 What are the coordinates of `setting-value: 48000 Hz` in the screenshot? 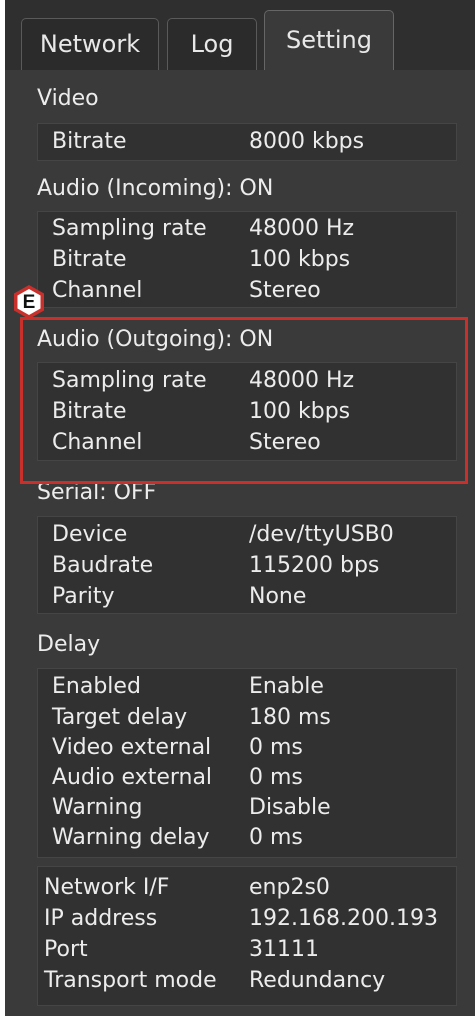 It's located at (302, 228).